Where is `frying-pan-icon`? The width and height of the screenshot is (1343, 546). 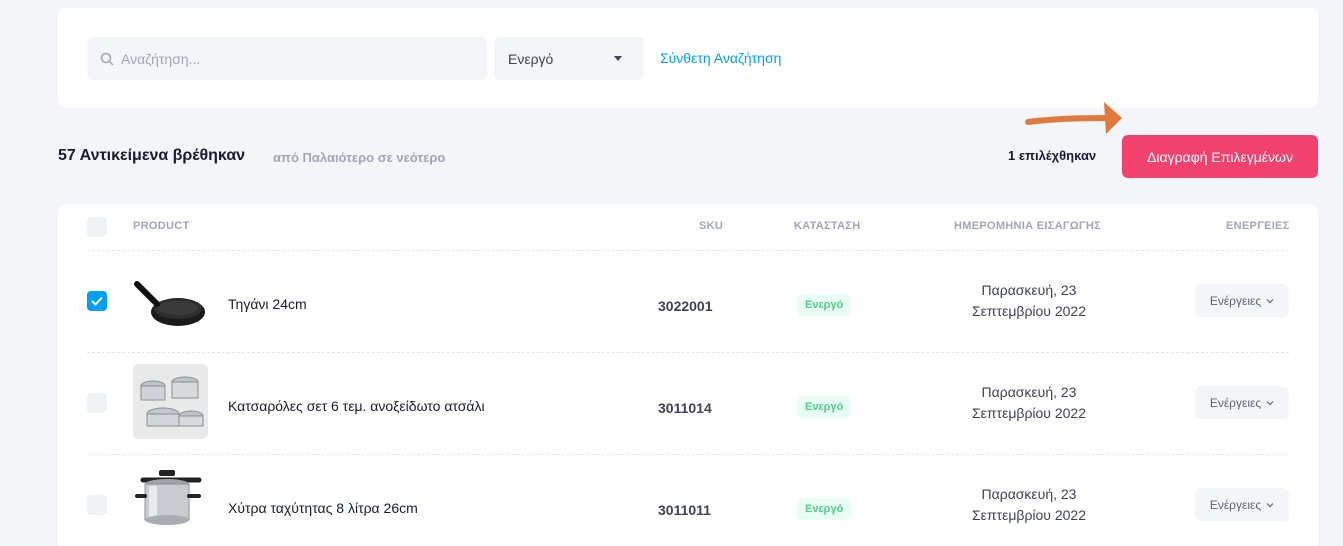 frying-pan-icon is located at coordinates (170, 299).